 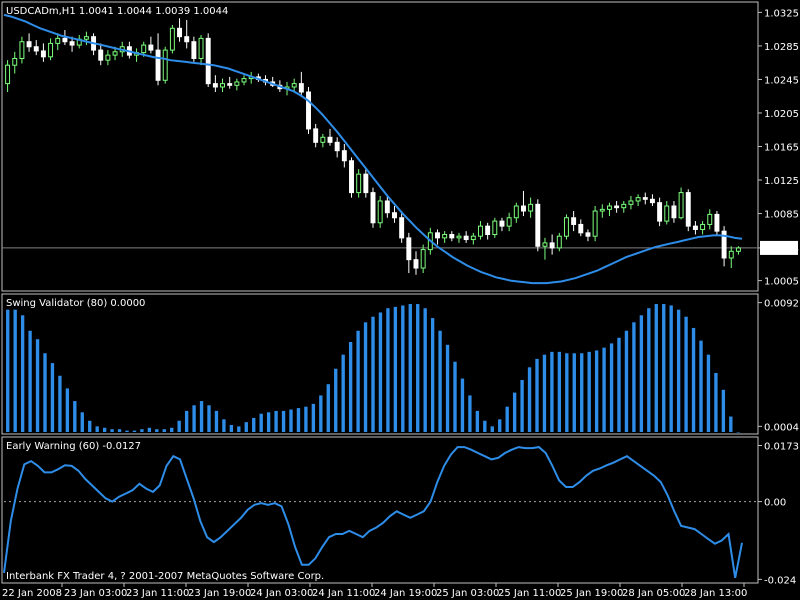 What do you see at coordinates (653, 593) in the screenshot?
I see `x-tick-label: 28 Jan 05:00` at bounding box center [653, 593].